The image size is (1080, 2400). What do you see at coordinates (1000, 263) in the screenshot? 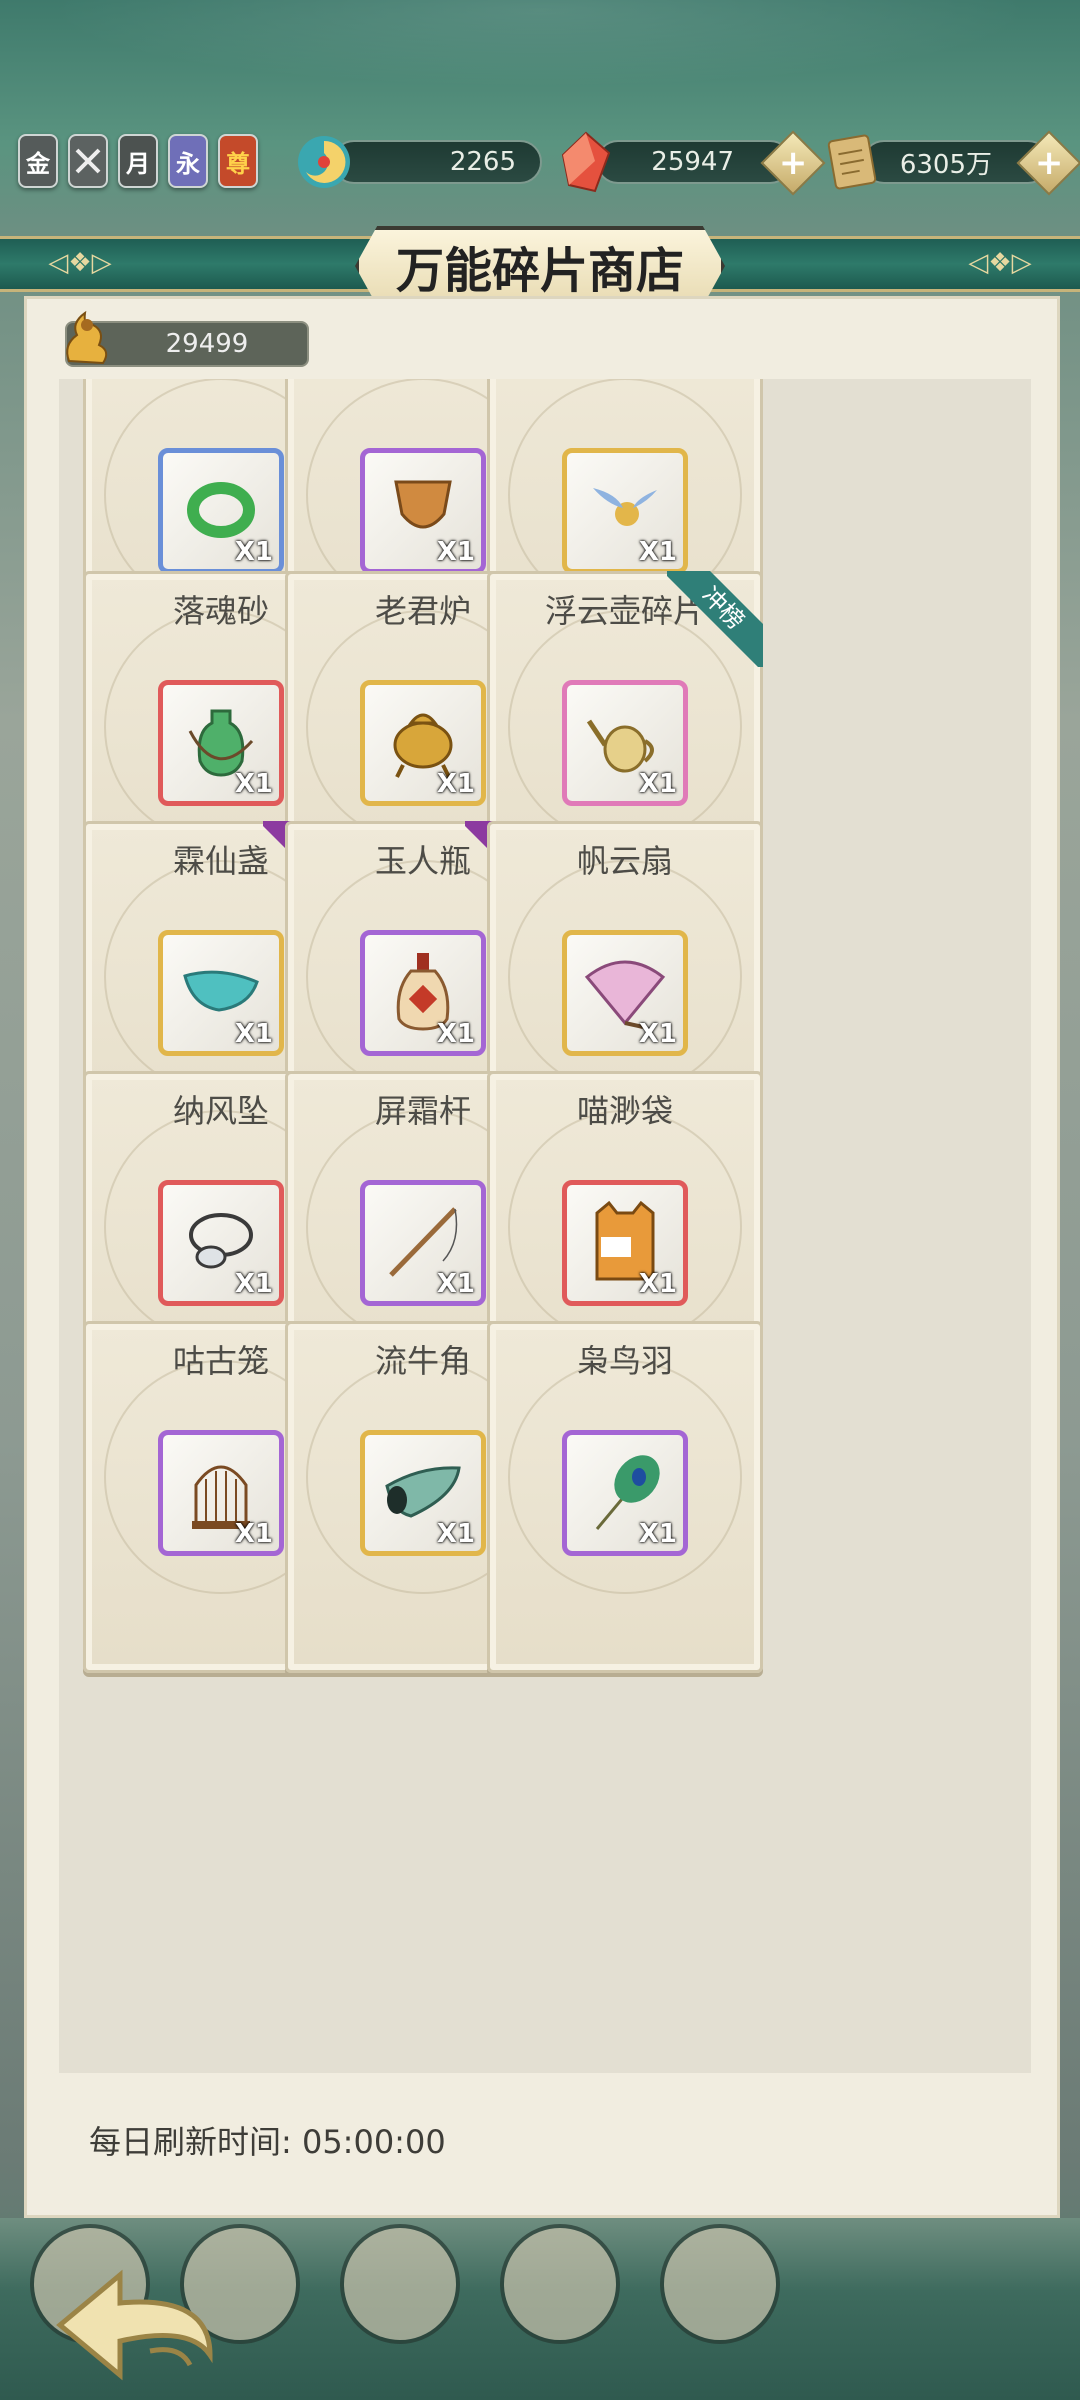
I see `right-cloud-ornament: ◁❖▷` at bounding box center [1000, 263].